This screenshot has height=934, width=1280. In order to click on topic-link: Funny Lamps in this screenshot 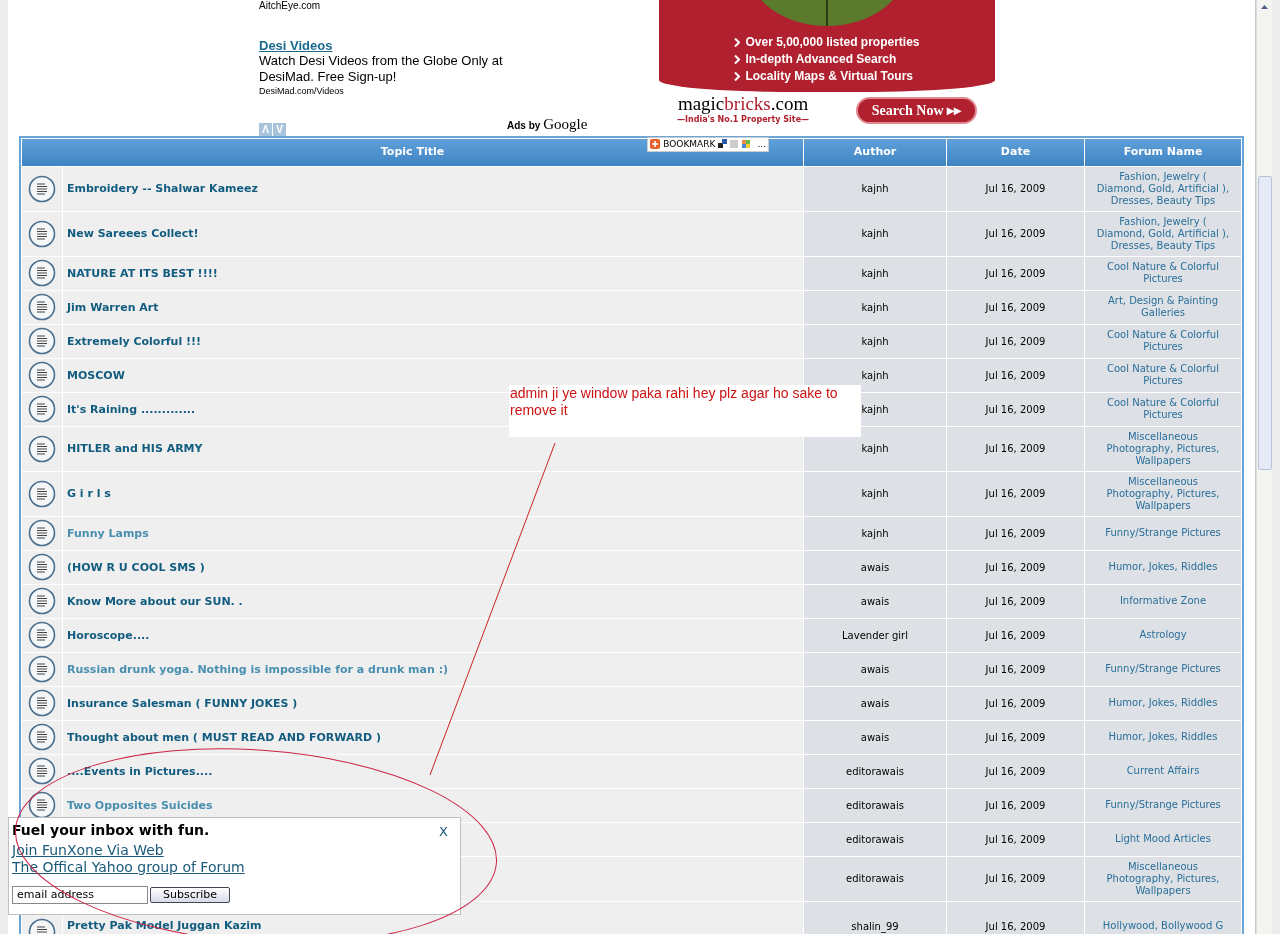, I will do `click(108, 533)`.